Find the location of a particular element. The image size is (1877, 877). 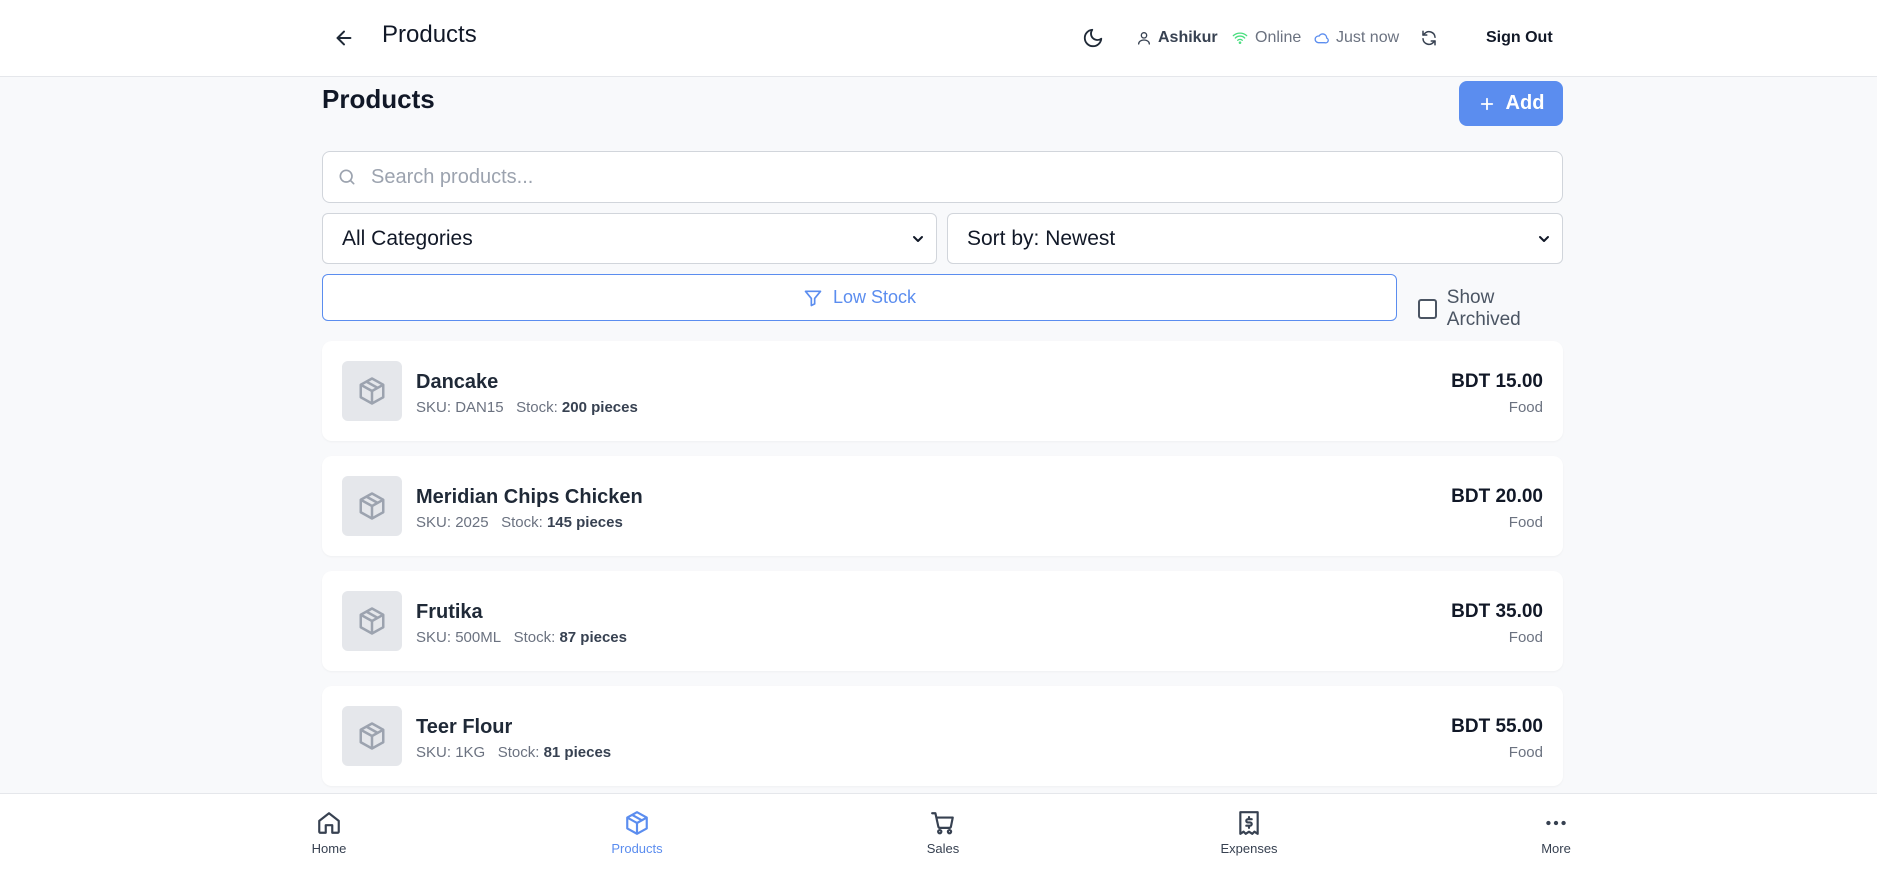

sync-status-text: Just now is located at coordinates (1368, 37).